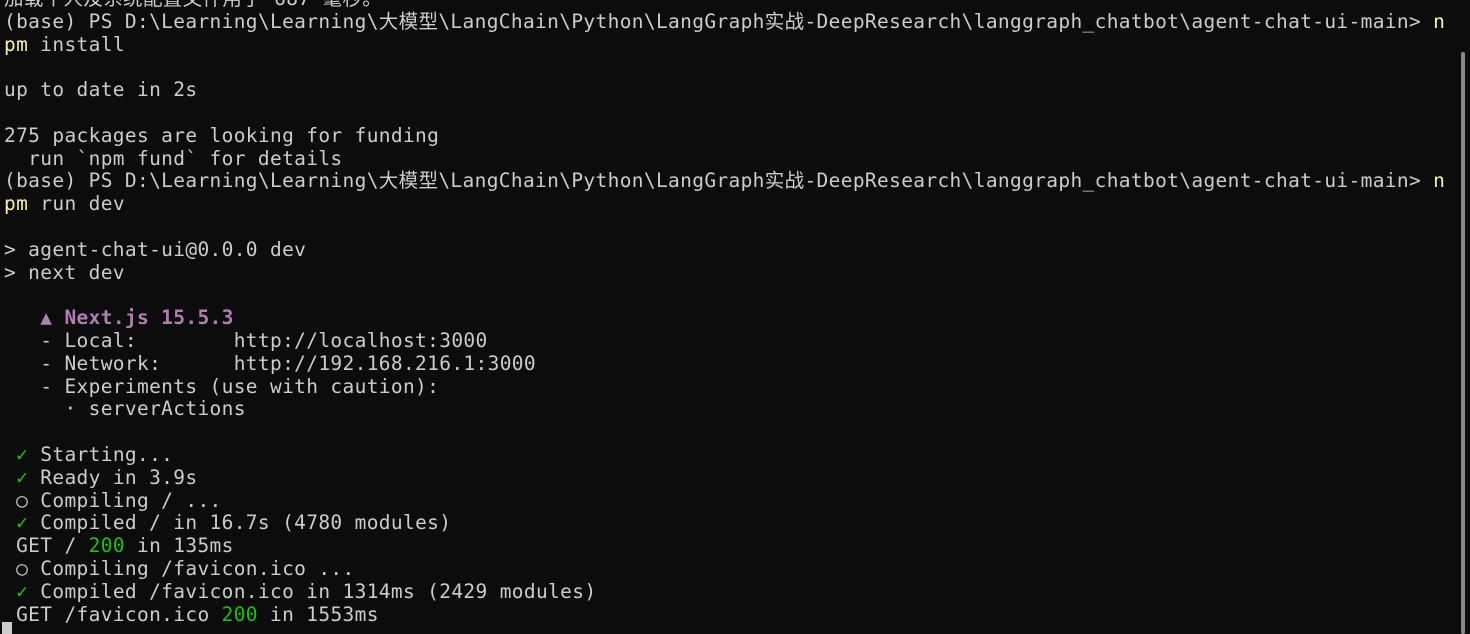  Describe the element at coordinates (179, 546) in the screenshot. I see `request-duration: in 135ms` at that location.